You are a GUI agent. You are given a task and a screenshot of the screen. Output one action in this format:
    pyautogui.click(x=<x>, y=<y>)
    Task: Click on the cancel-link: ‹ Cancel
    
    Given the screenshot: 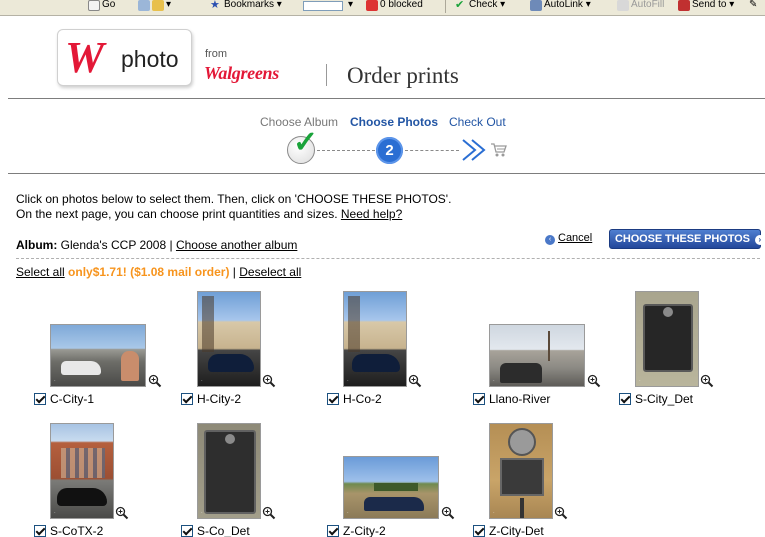 What is the action you would take?
    pyautogui.click(x=568, y=238)
    